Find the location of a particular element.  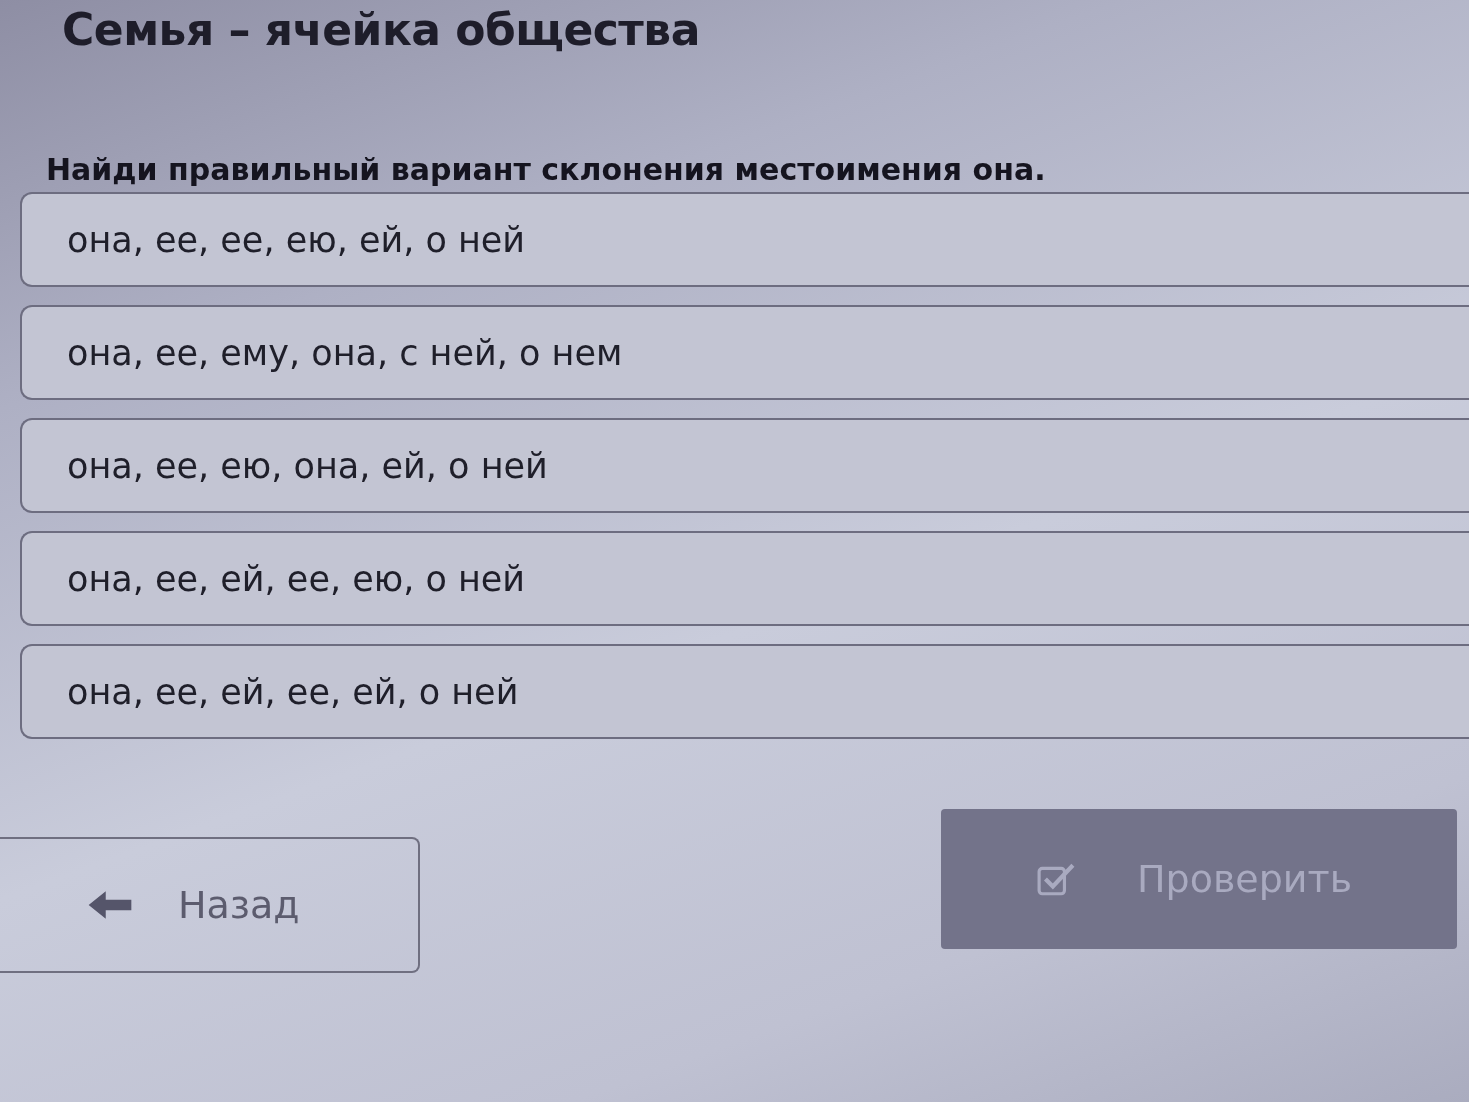

answer-option: она, ее, ей, ее, ею, о ней is located at coordinates (744, 578).